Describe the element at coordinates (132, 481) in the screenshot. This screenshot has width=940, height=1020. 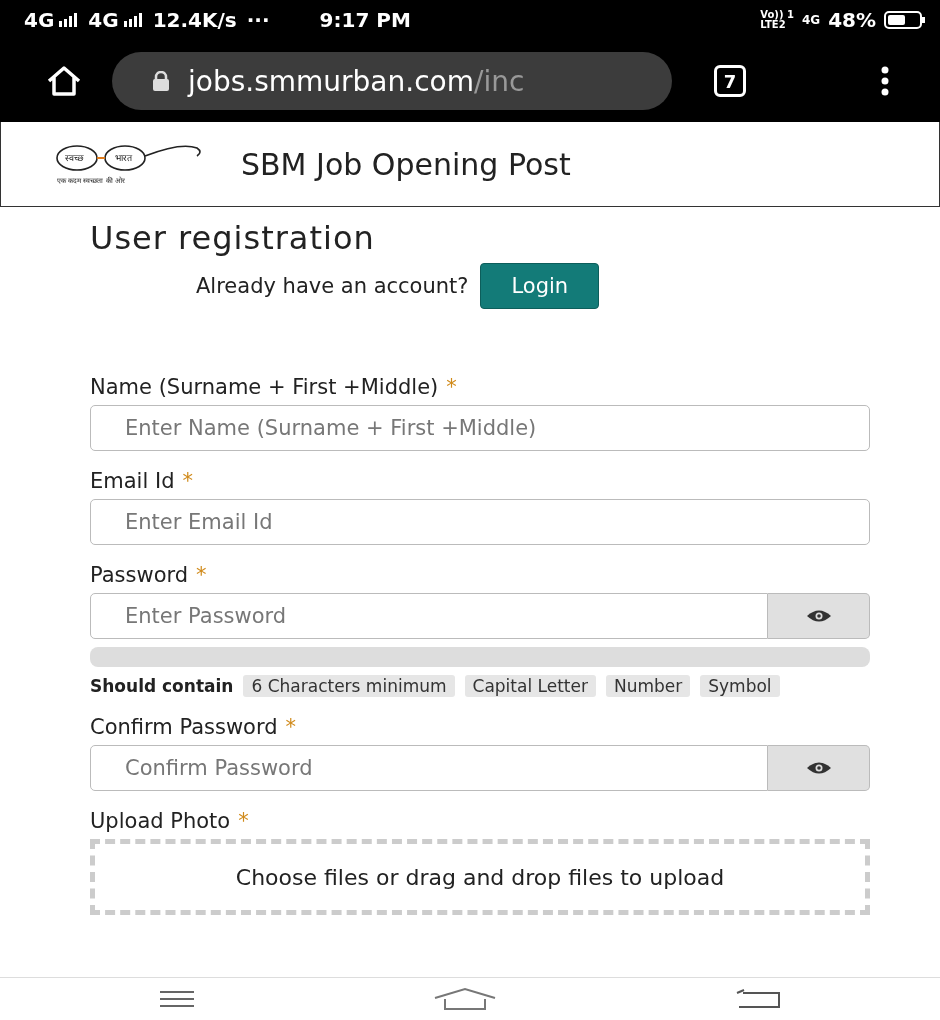
I see `field-label: Email Id` at that location.